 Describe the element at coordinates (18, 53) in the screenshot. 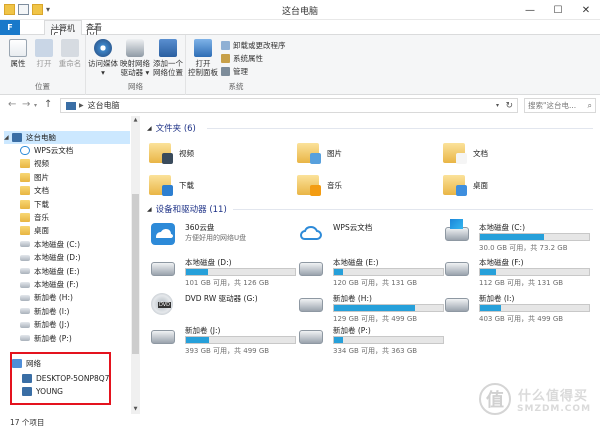

I see `properties-button: 属性` at that location.